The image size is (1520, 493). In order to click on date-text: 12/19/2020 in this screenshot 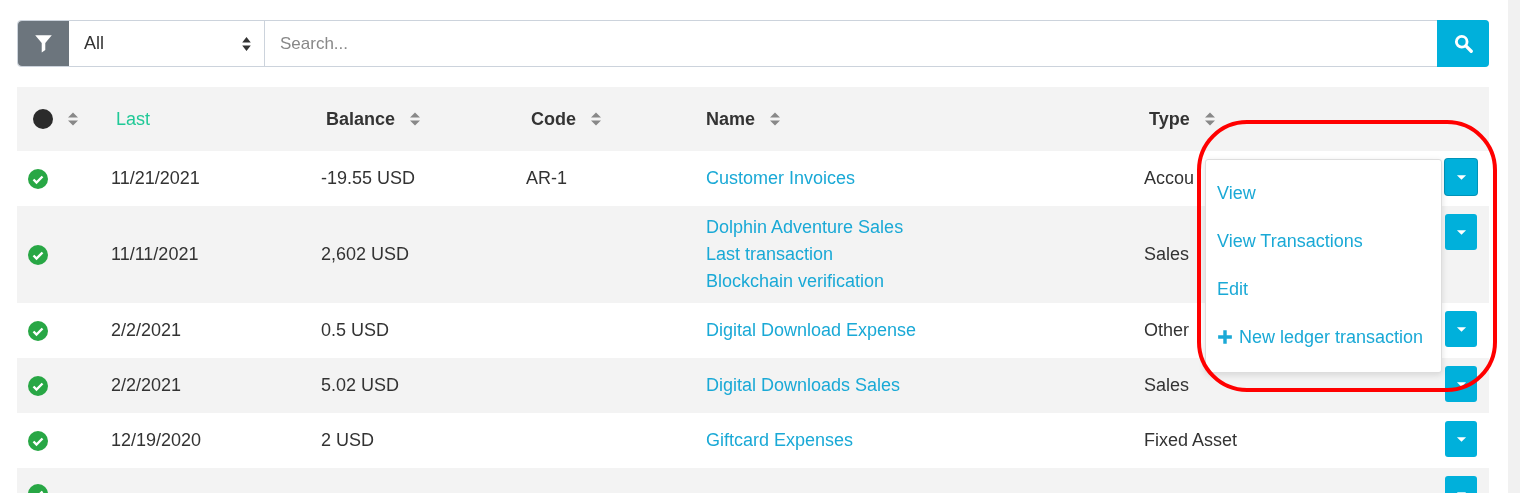, I will do `click(156, 440)`.